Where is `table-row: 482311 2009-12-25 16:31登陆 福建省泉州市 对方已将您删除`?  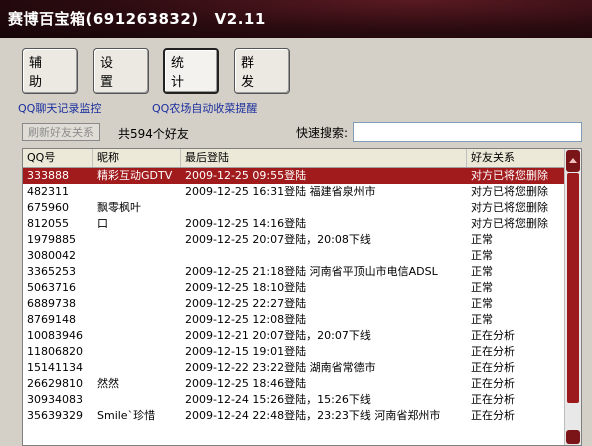
table-row: 482311 2009-12-25 16:31登陆 福建省泉州市 对方已将您删除 is located at coordinates (294, 192).